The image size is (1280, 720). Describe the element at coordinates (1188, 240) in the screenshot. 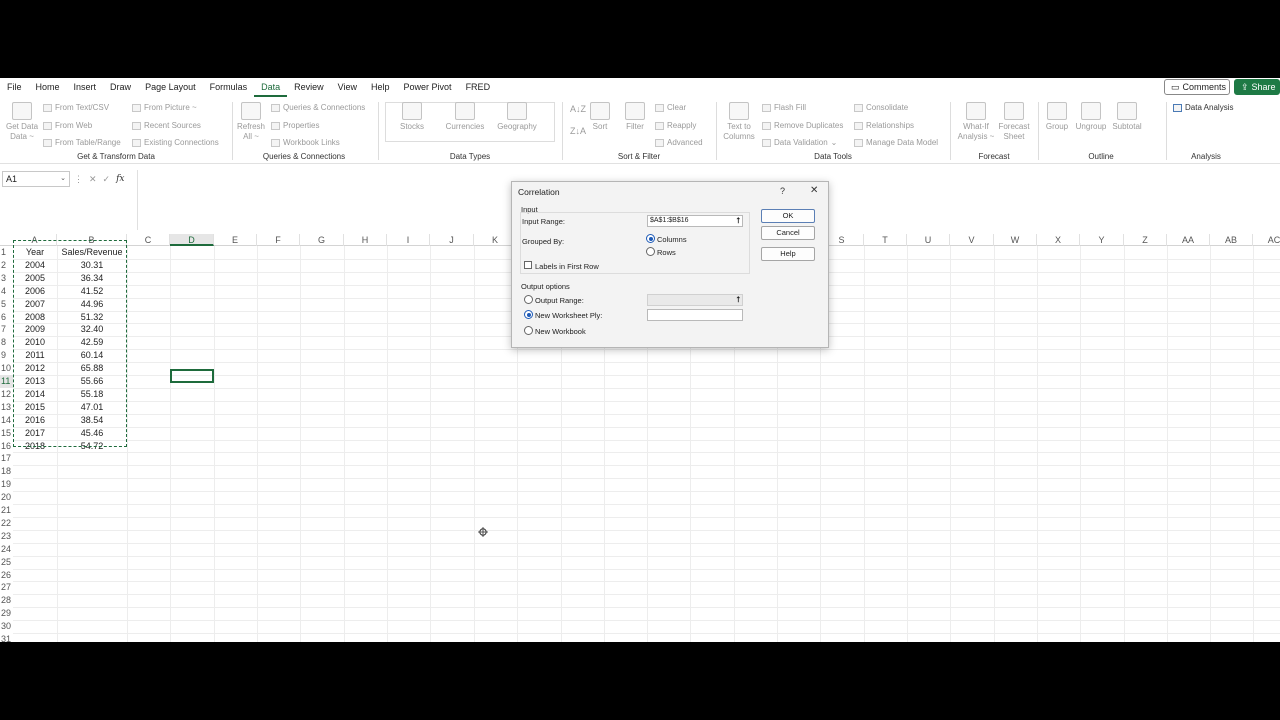

I see `column-header-aa: AA` at that location.